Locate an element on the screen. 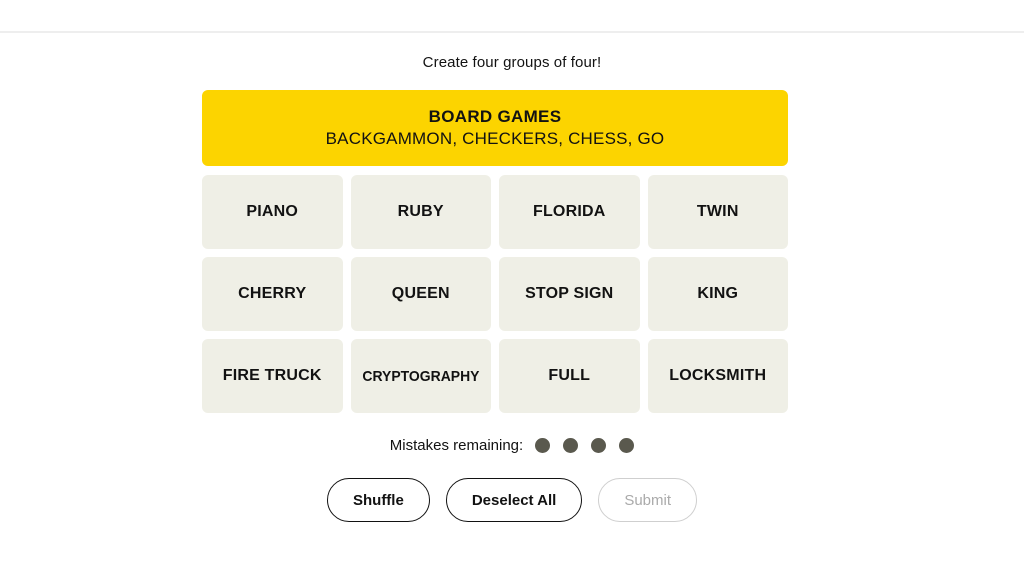 The image size is (1024, 576). tile-label: TWIN is located at coordinates (717, 211).